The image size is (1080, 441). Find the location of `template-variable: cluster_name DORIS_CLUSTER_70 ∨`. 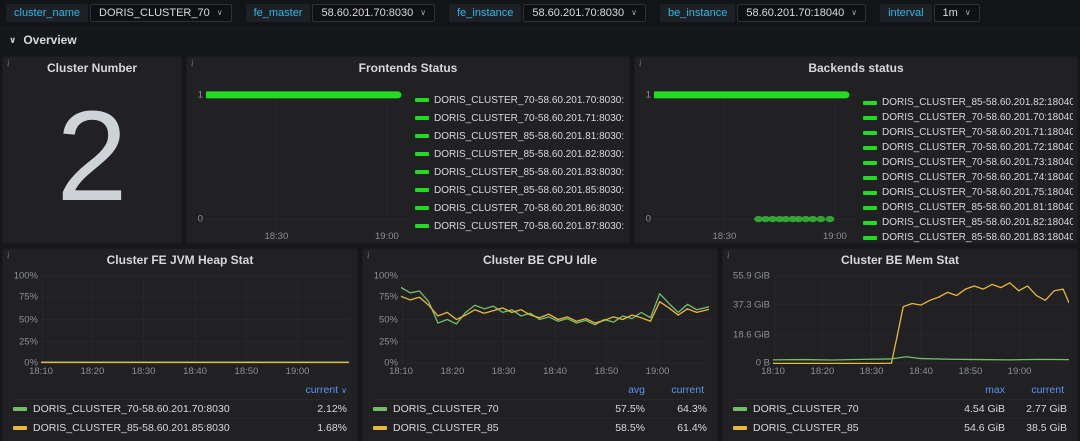

template-variable: cluster_name DORIS_CLUSTER_70 ∨ is located at coordinates (119, 13).